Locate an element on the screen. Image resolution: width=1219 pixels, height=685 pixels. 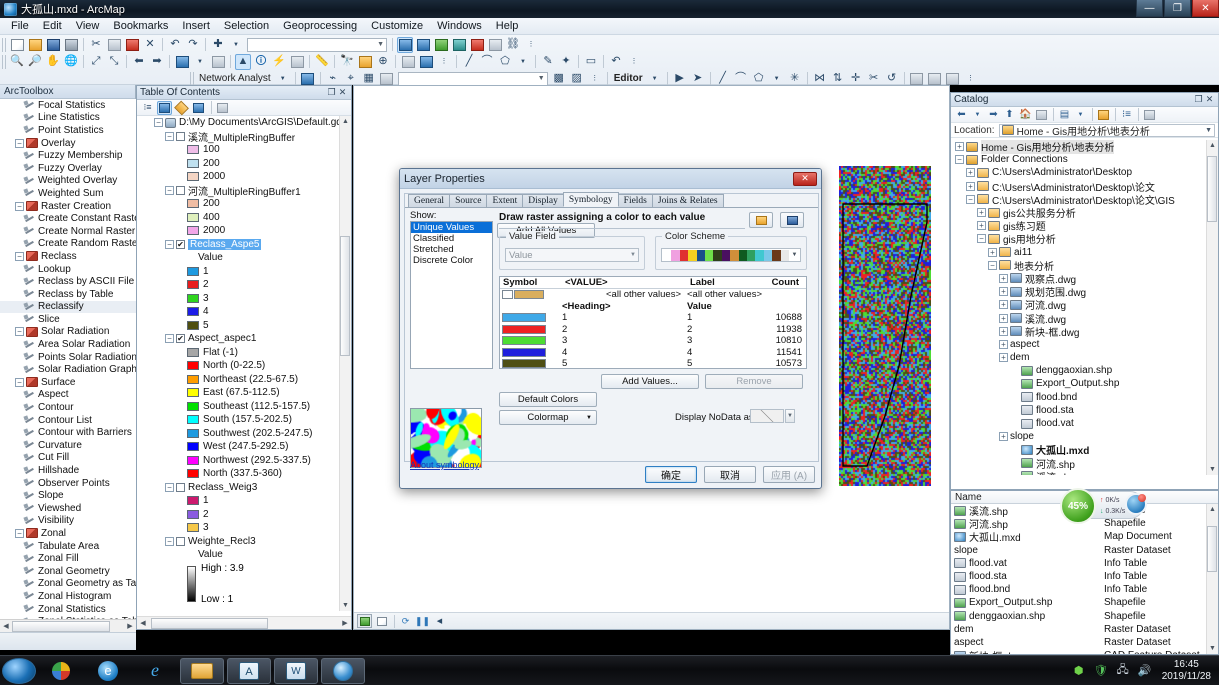
layout-view-icon is located at coordinates (381, 621).